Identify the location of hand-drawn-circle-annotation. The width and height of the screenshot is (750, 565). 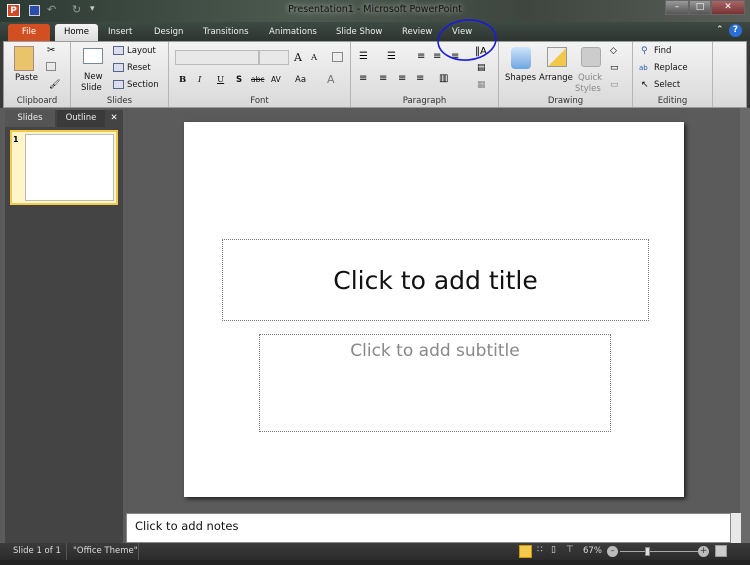
(467, 40).